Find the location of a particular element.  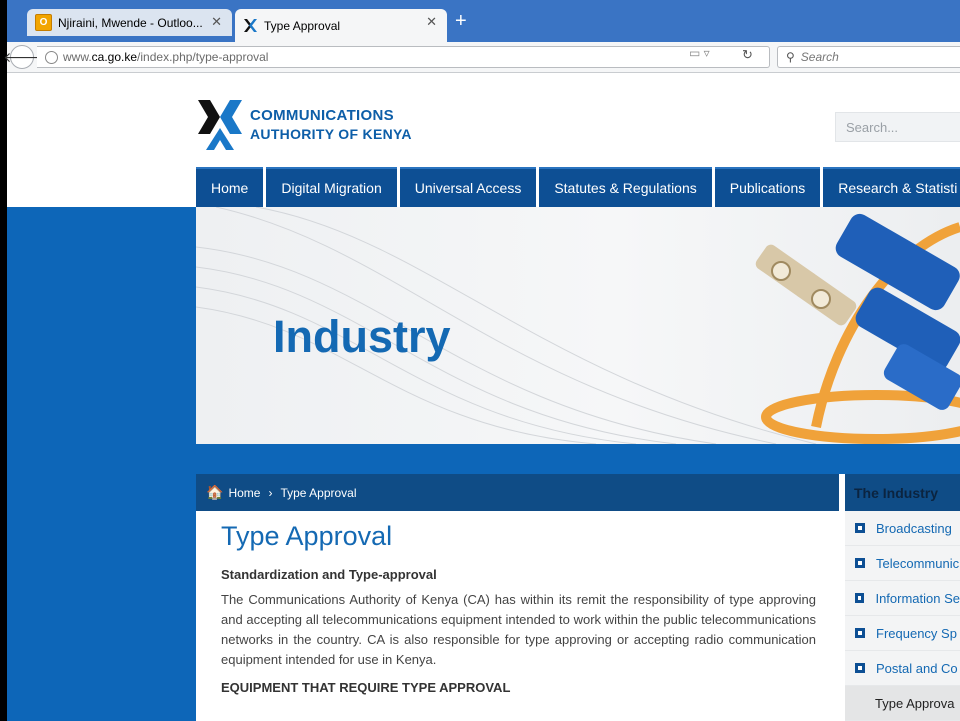

search-icon: ⚲ is located at coordinates (790, 57).